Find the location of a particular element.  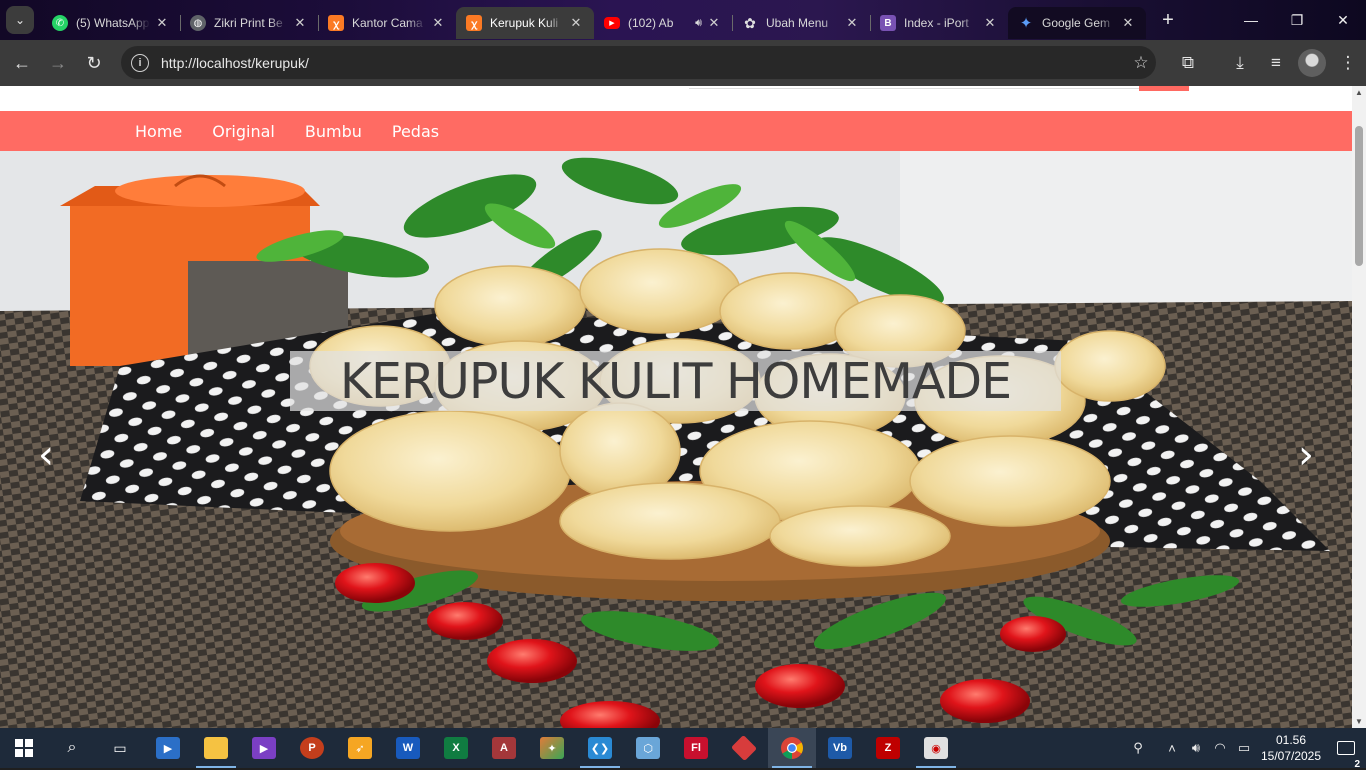

window-close-icon: ✕ is located at coordinates (1343, 20).